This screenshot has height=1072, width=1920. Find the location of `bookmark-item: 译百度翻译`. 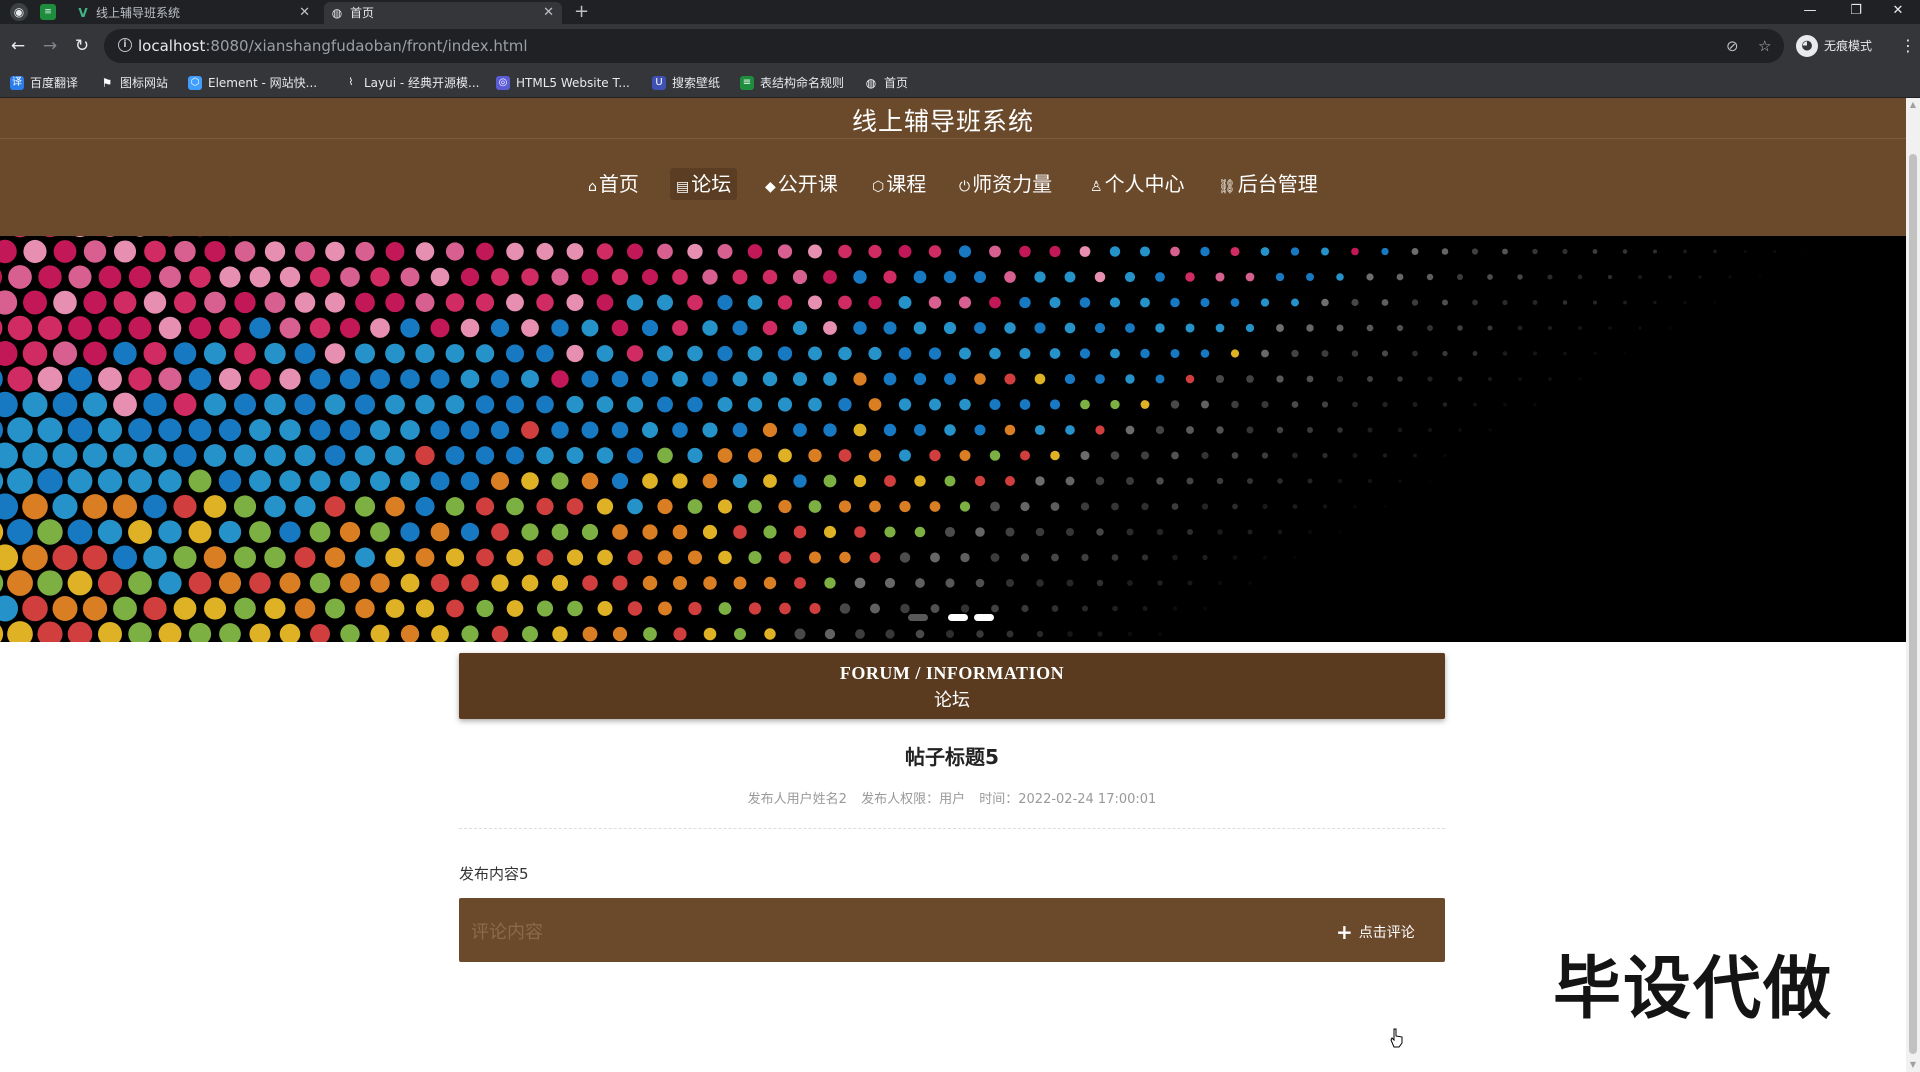

bookmark-item: 译百度翻译 is located at coordinates (44, 83).